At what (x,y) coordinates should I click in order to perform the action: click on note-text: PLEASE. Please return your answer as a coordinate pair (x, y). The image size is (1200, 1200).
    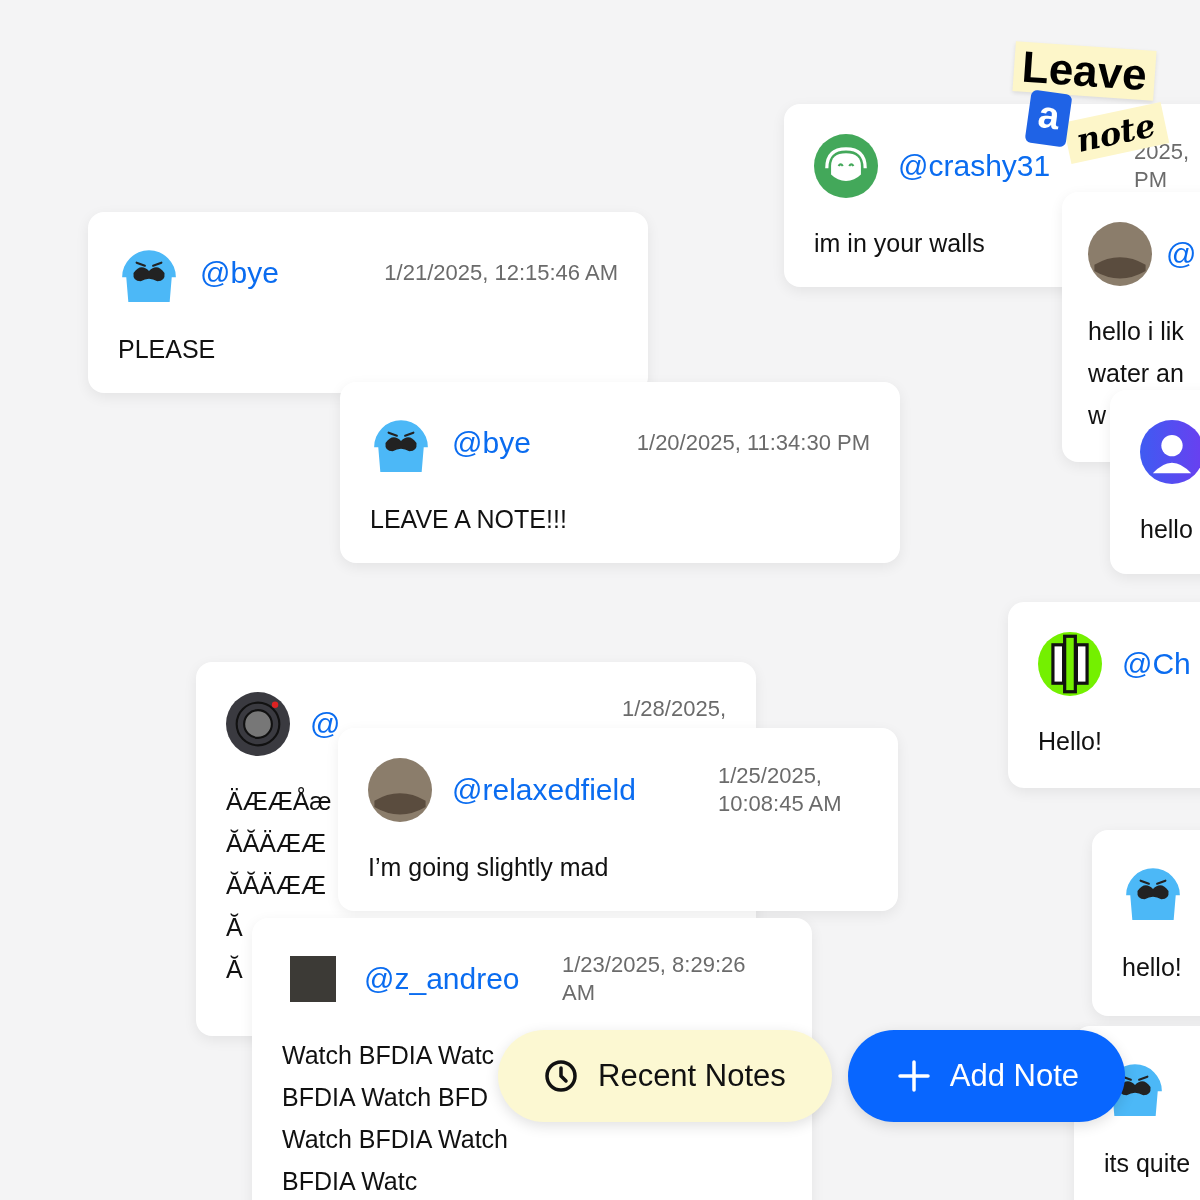
    Looking at the image, I should click on (167, 349).